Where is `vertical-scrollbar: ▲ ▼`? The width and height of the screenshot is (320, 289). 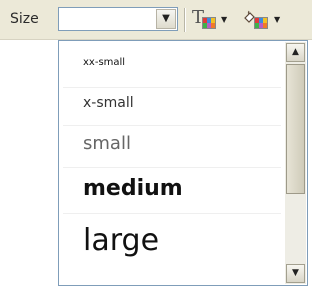
vertical-scrollbar: ▲ ▼ is located at coordinates (295, 163).